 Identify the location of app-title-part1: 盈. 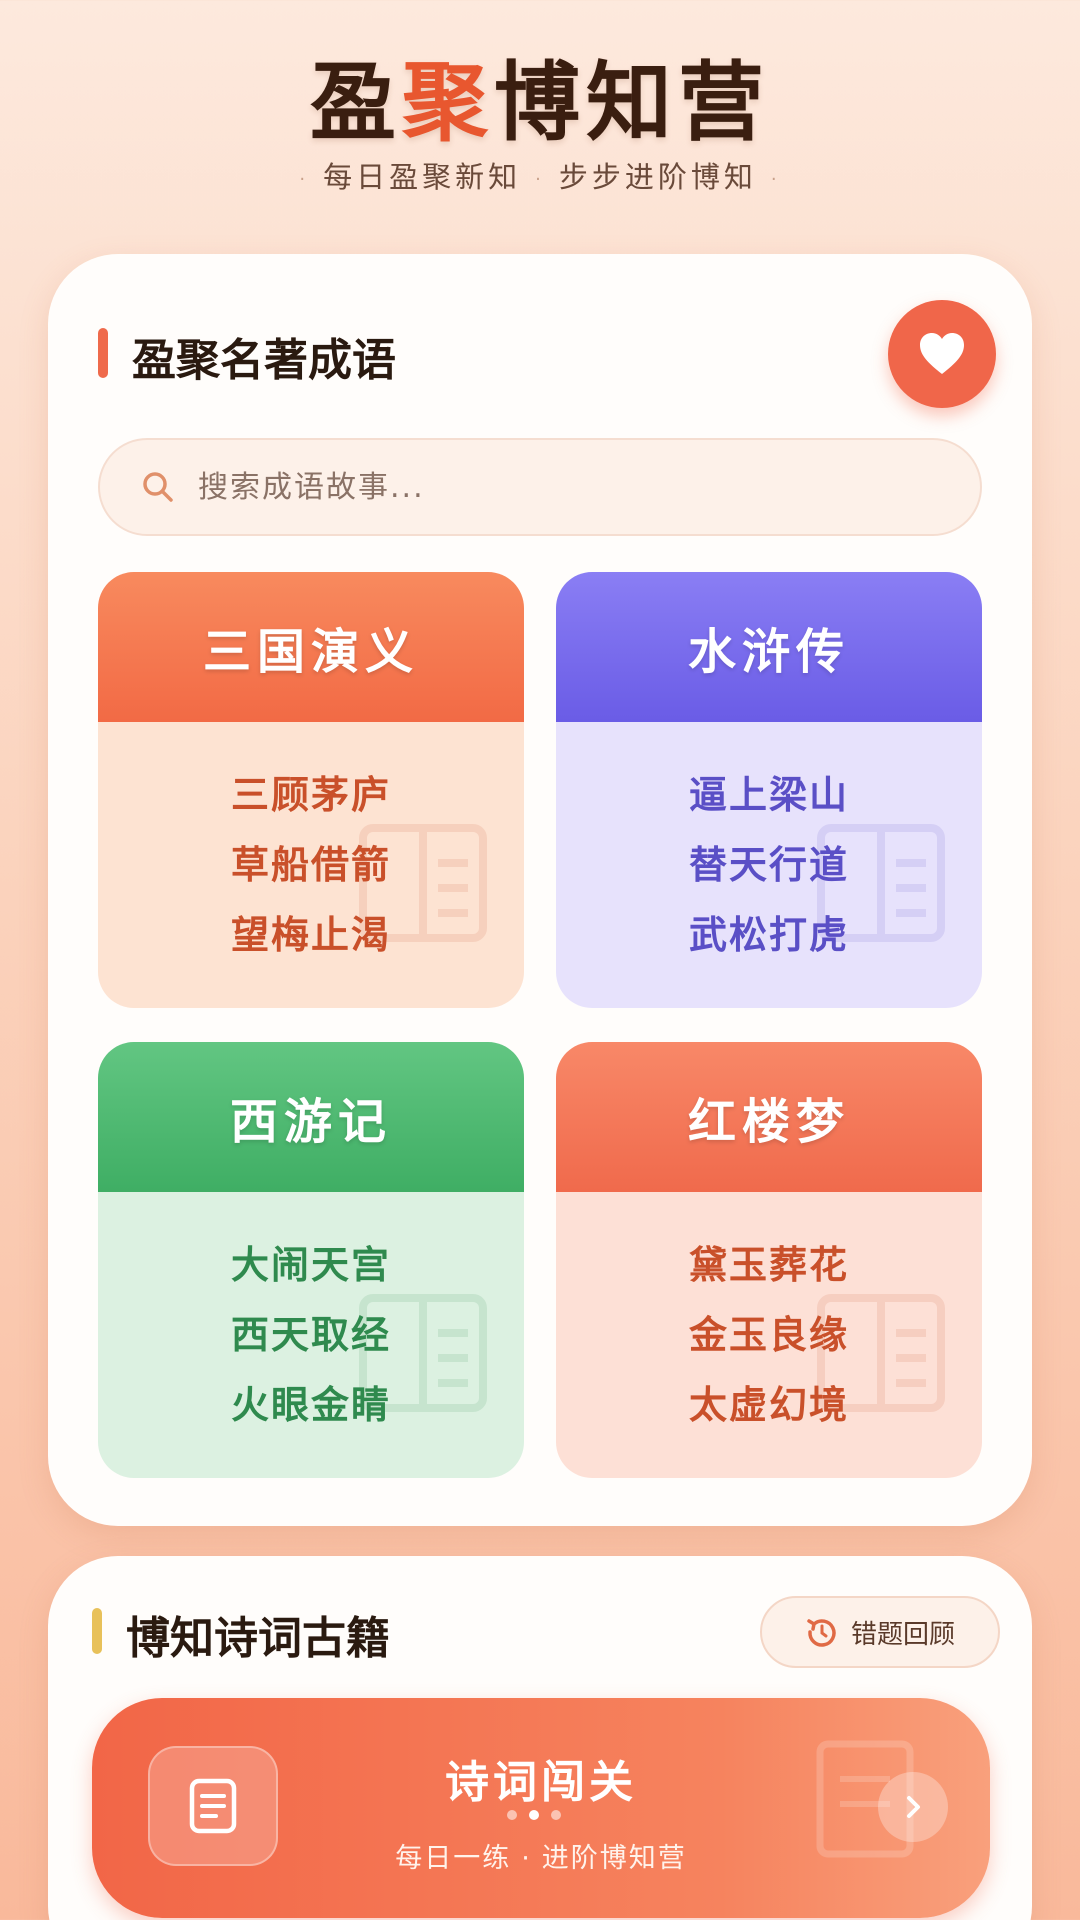
(356, 102).